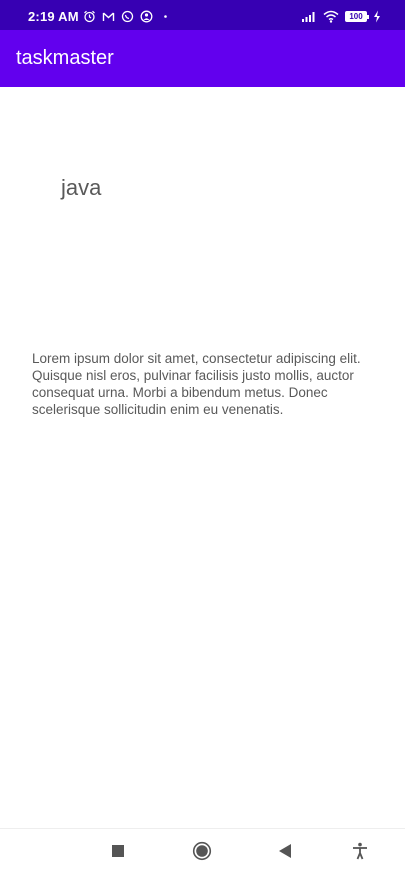  I want to click on home-button, so click(202, 853).